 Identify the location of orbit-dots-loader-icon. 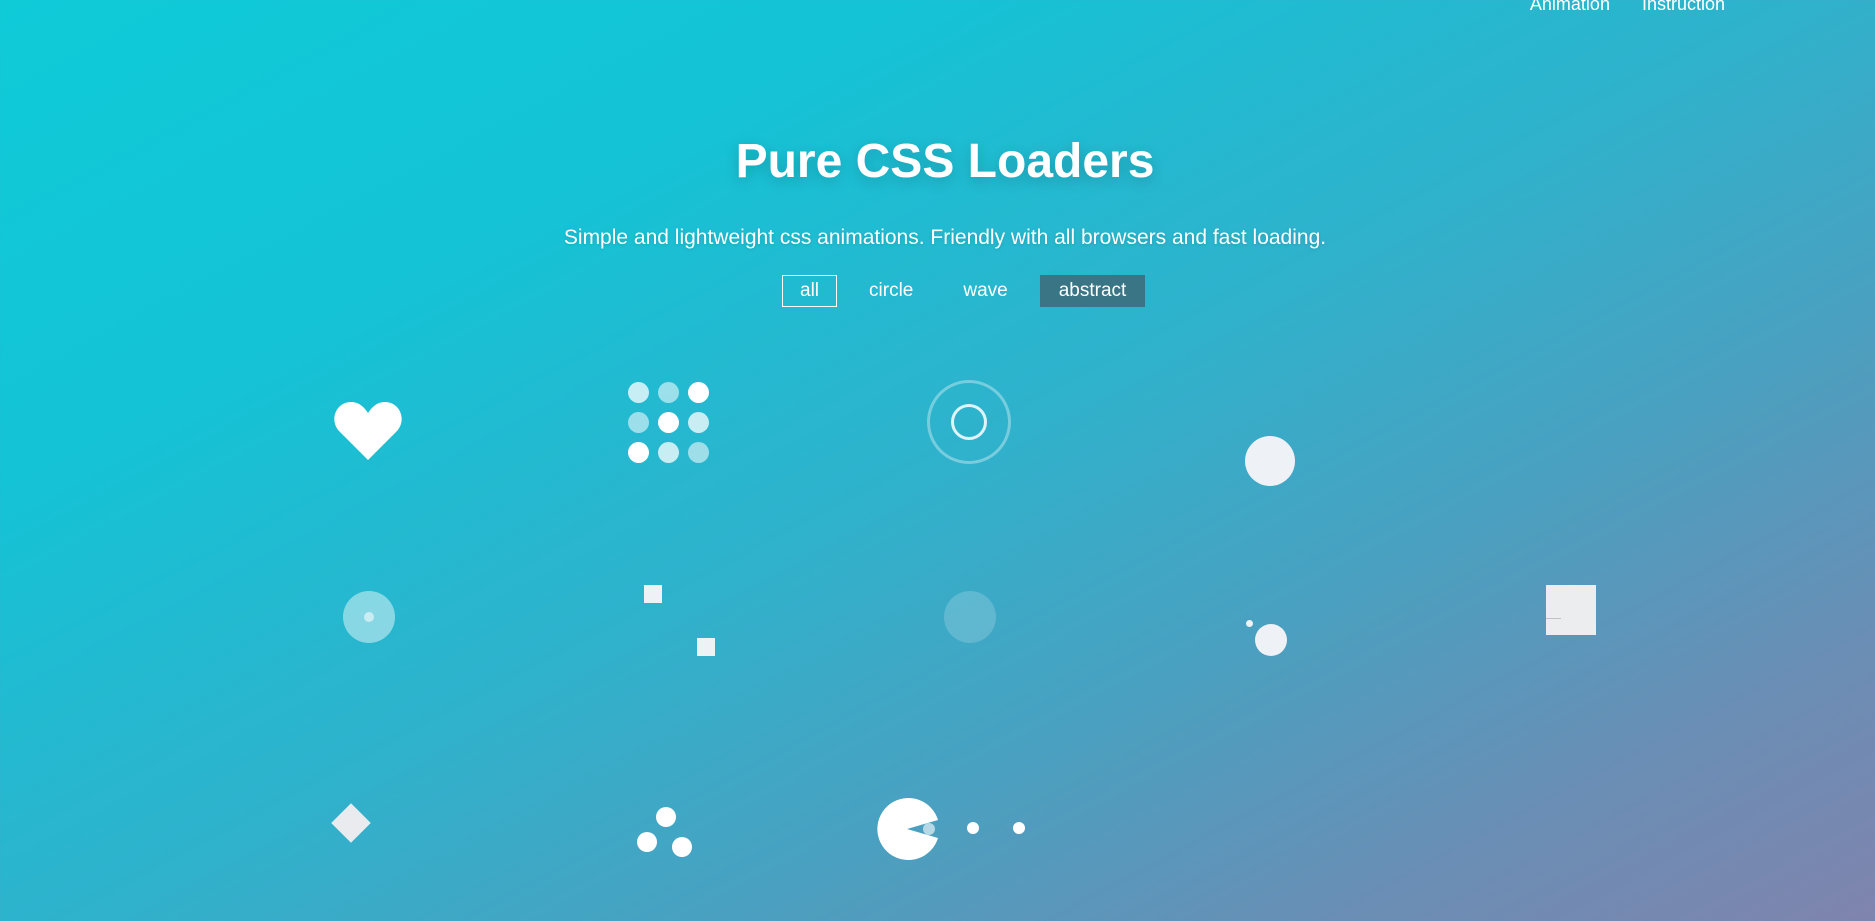
(1271, 640).